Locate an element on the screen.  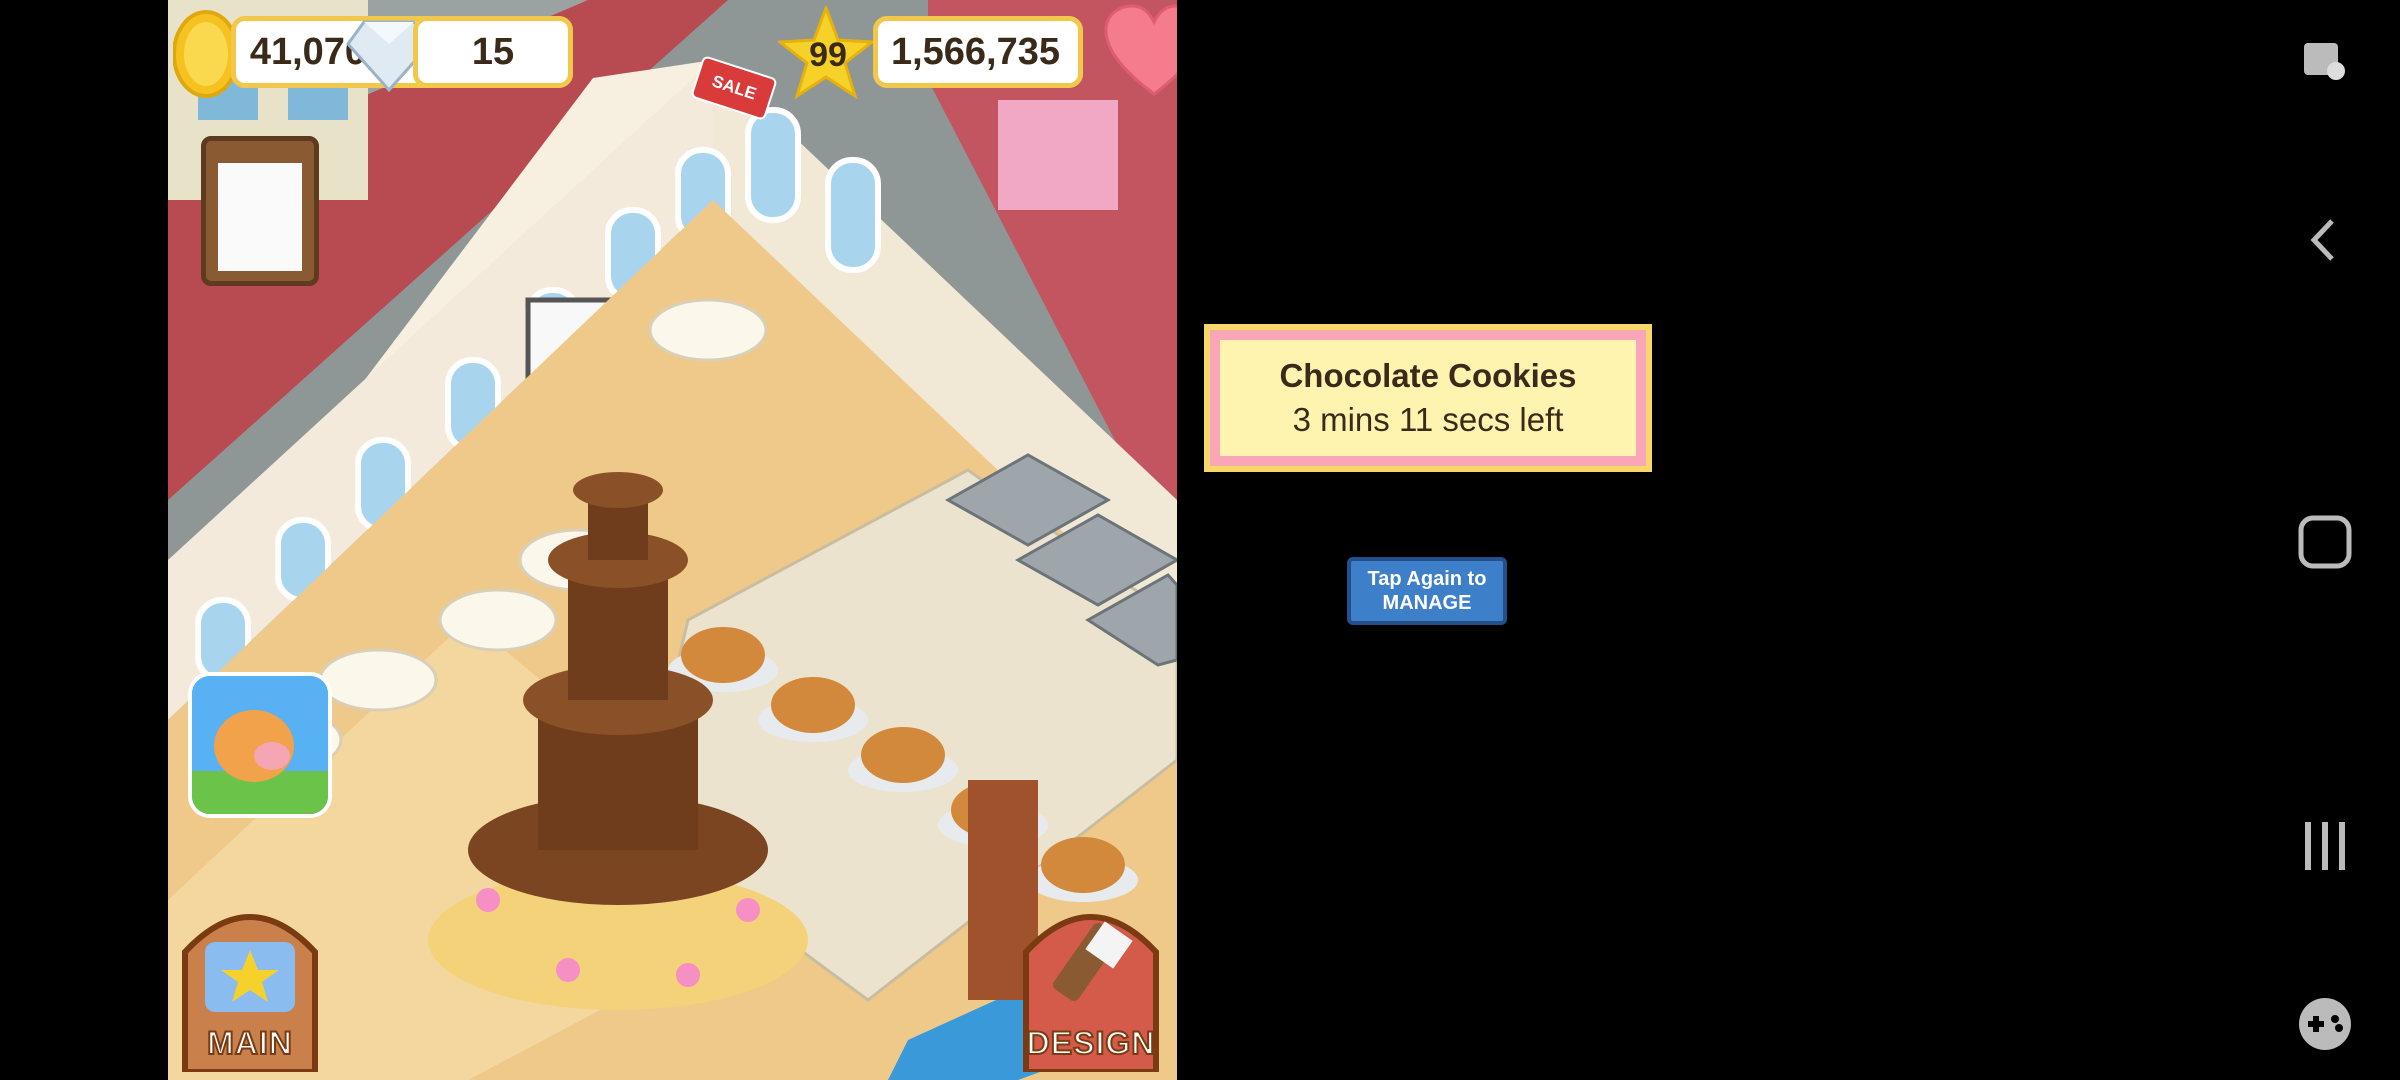
xp-value: 1,566,735 is located at coordinates (975, 51).